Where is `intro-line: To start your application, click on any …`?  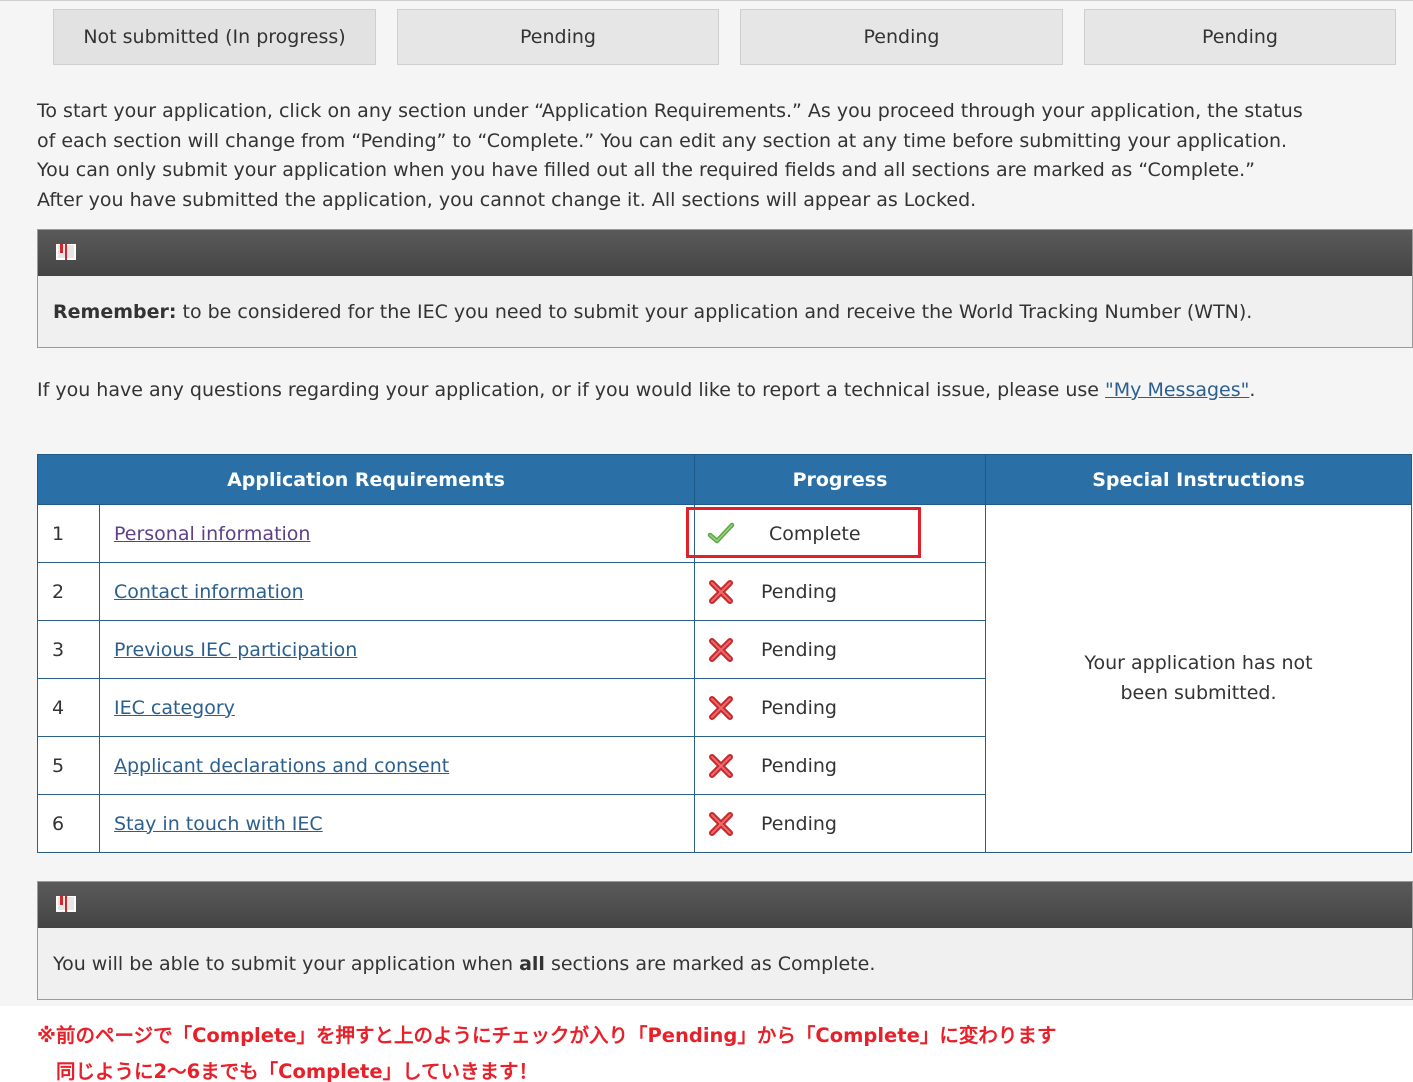 intro-line: To start your application, click on any … is located at coordinates (670, 111).